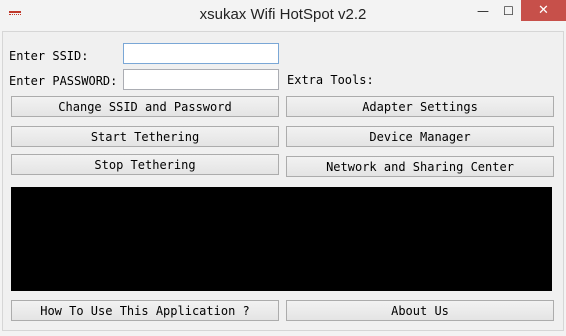 The width and height of the screenshot is (566, 336). Describe the element at coordinates (63, 81) in the screenshot. I see `password-label: Enter PASSWORD:` at that location.